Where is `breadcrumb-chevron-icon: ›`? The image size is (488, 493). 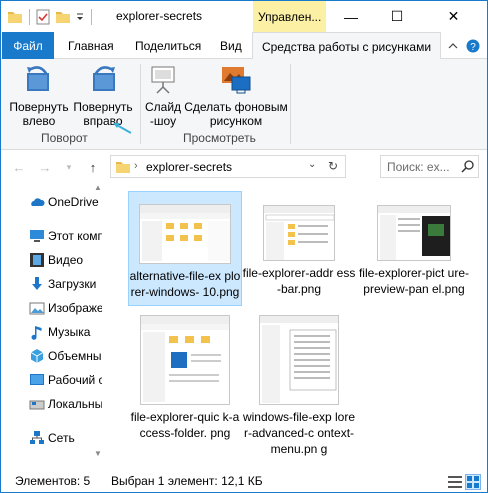
breadcrumb-chevron-icon: › is located at coordinates (136, 166).